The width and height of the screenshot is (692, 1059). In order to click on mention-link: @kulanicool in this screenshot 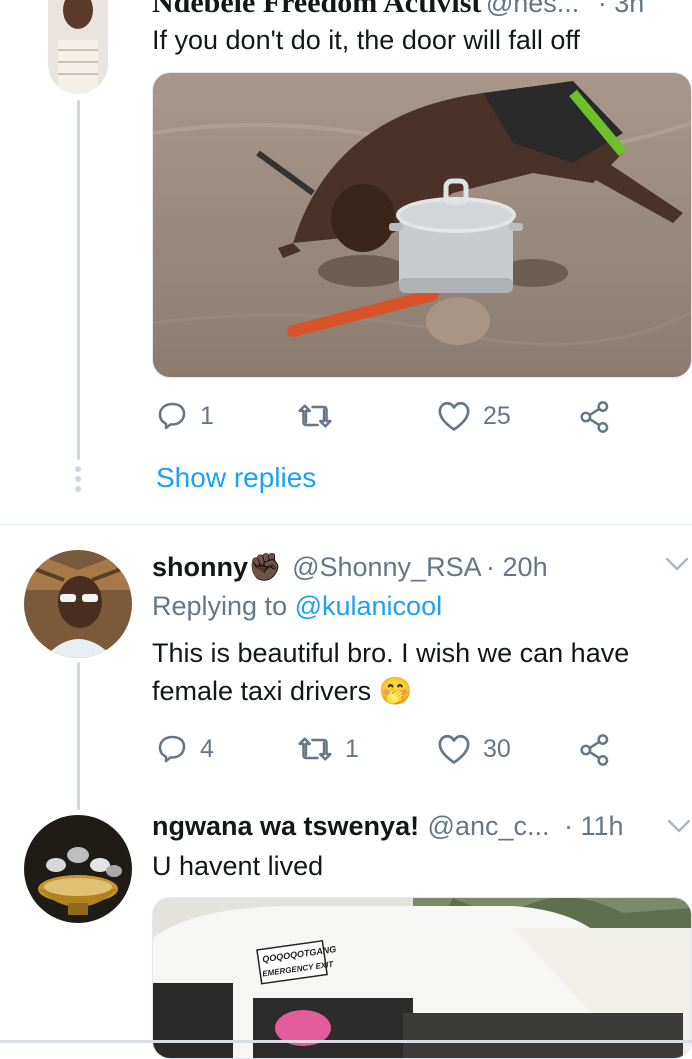, I will do `click(369, 606)`.